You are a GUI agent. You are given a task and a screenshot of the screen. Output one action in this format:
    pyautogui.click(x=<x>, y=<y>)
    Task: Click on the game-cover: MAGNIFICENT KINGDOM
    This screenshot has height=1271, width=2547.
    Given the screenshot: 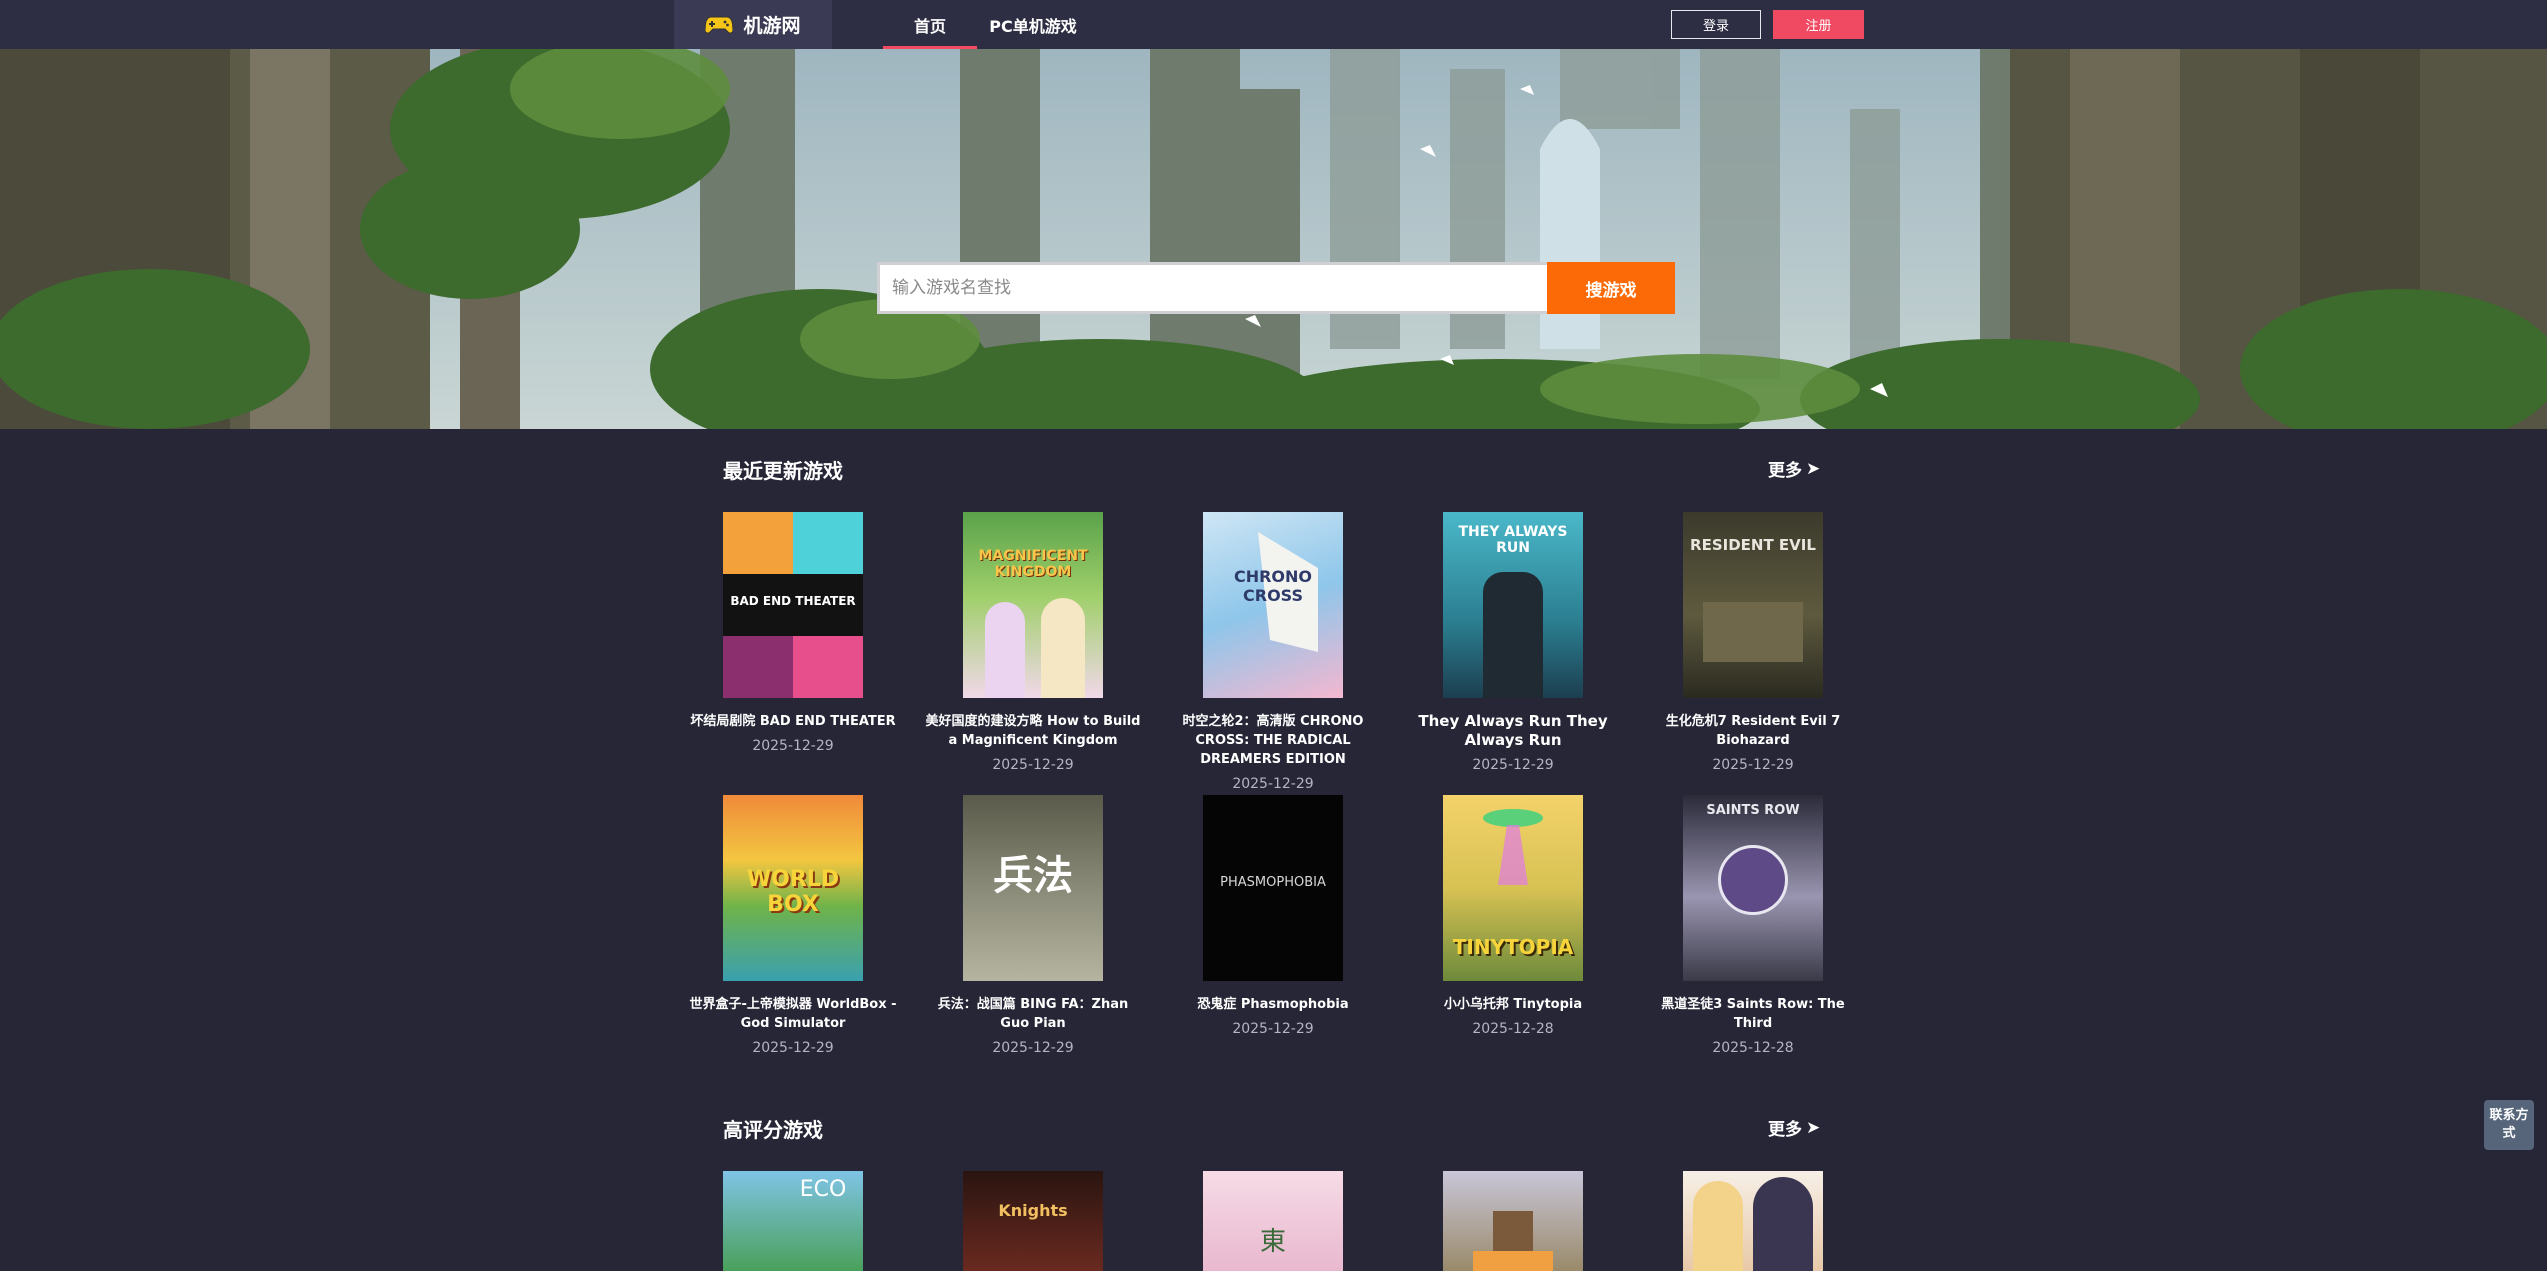 What is the action you would take?
    pyautogui.click(x=1033, y=605)
    